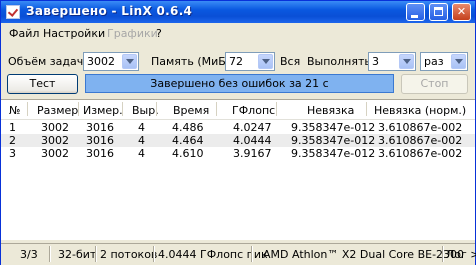 The width and height of the screenshot is (476, 265). I want to click on col-header-gflops: ГФлопс, so click(253, 112).